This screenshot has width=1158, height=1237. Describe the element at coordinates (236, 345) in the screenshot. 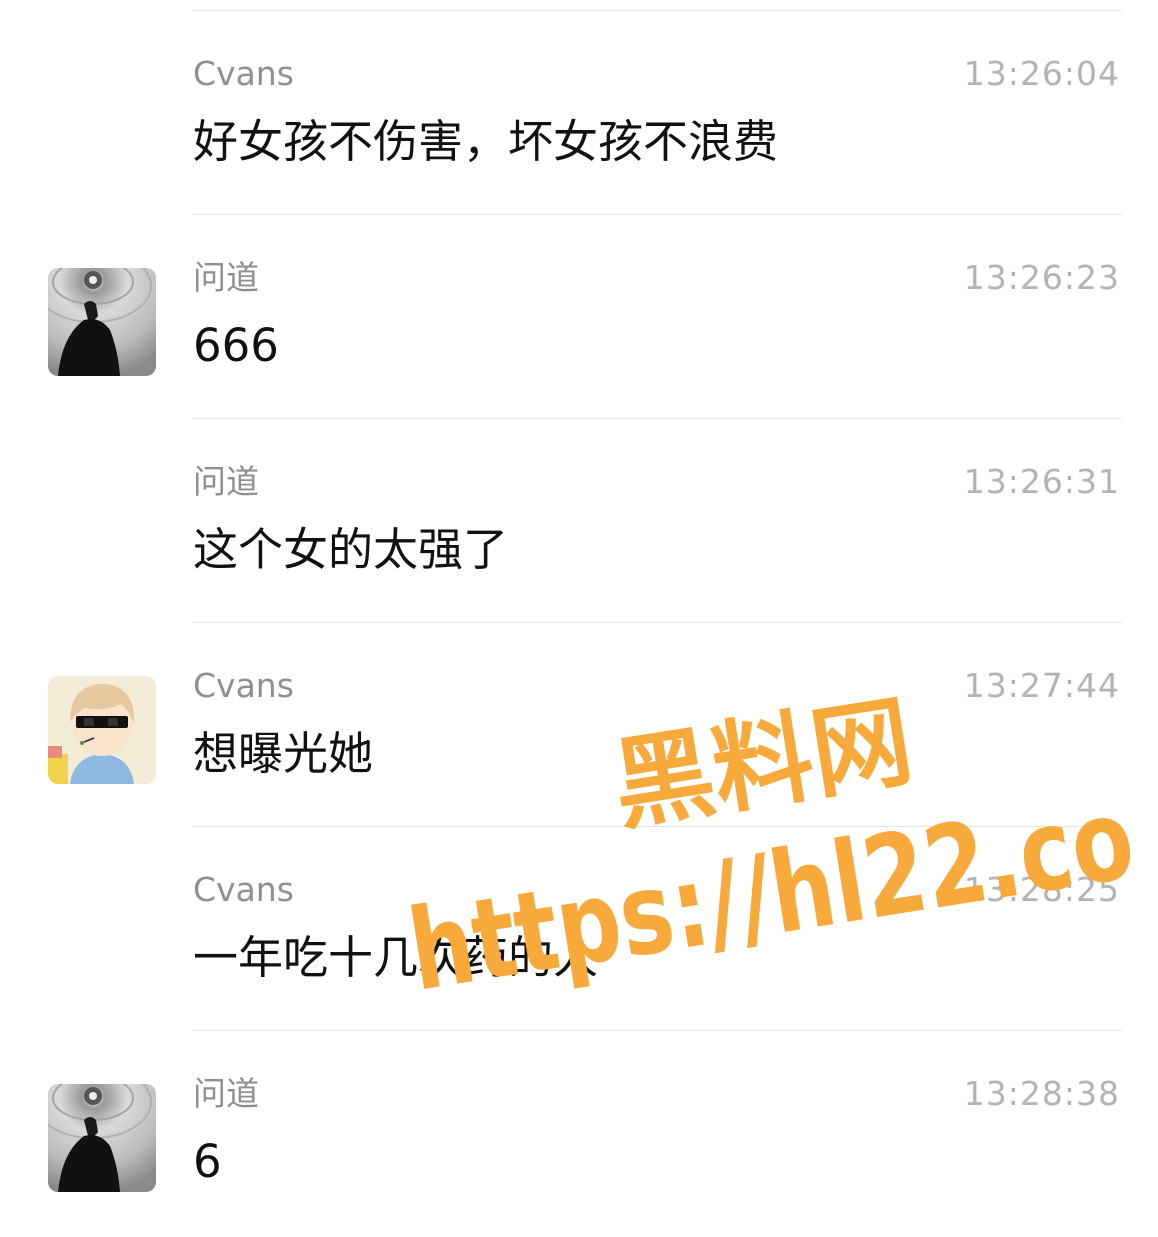

I see `message-text: 666` at that location.